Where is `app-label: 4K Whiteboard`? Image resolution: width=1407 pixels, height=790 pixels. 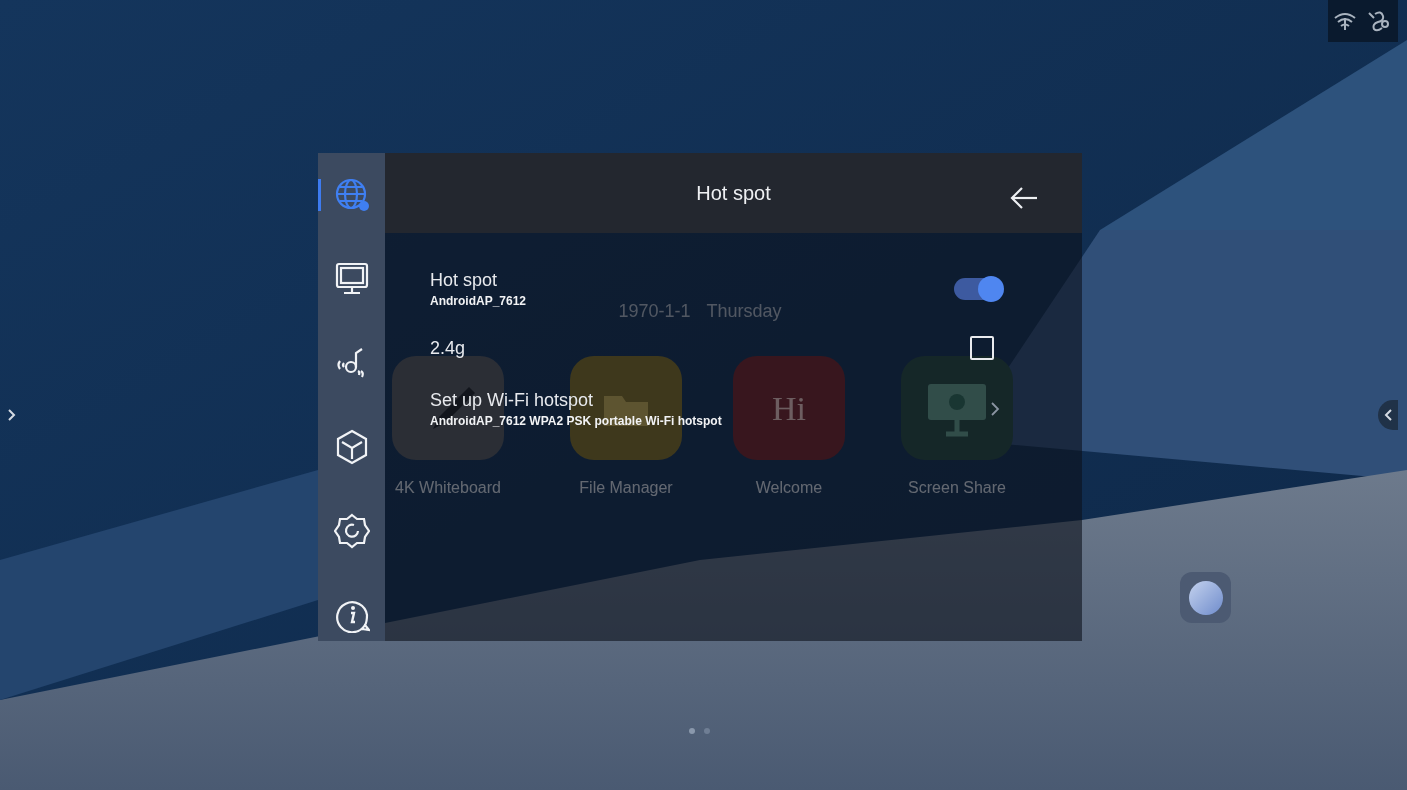 app-label: 4K Whiteboard is located at coordinates (448, 488).